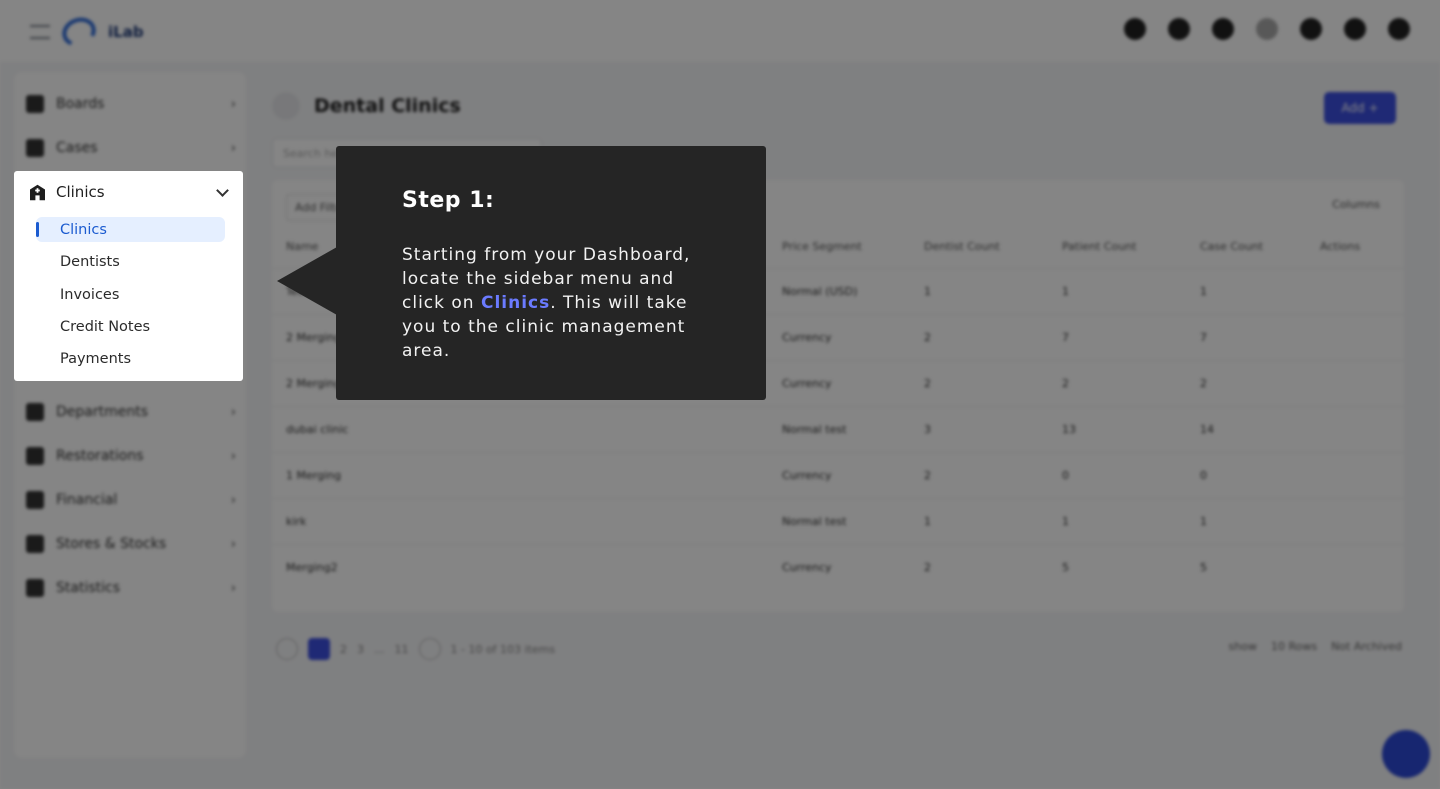 The image size is (1440, 789). Describe the element at coordinates (222, 190) in the screenshot. I see `chevron-down-icon` at that location.